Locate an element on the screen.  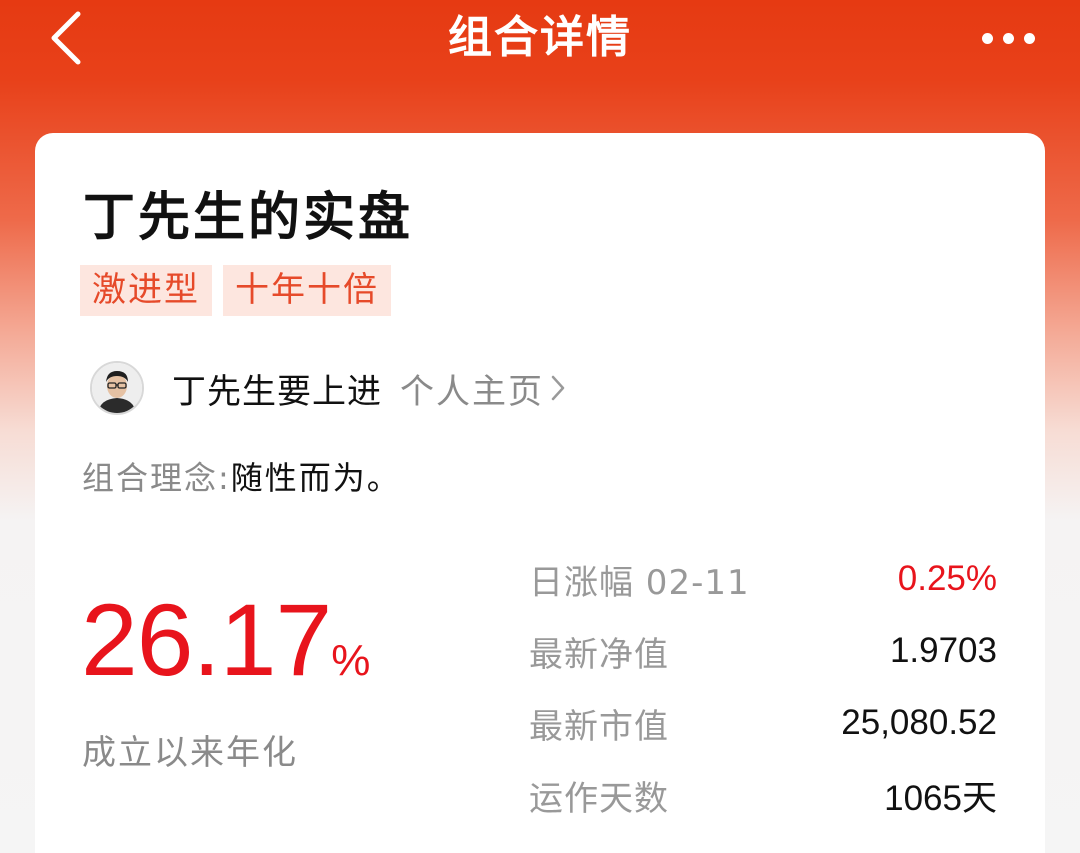
avatar-portrait-icon is located at coordinates (117, 388).